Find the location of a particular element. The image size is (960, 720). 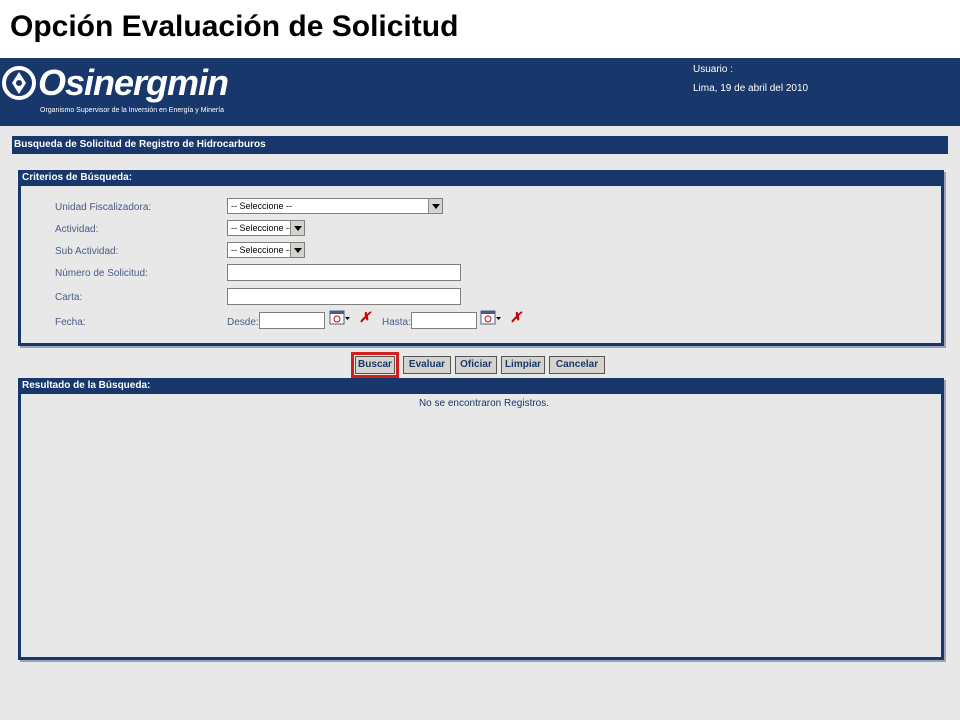

hasta-label: Hasta: is located at coordinates (396, 322).